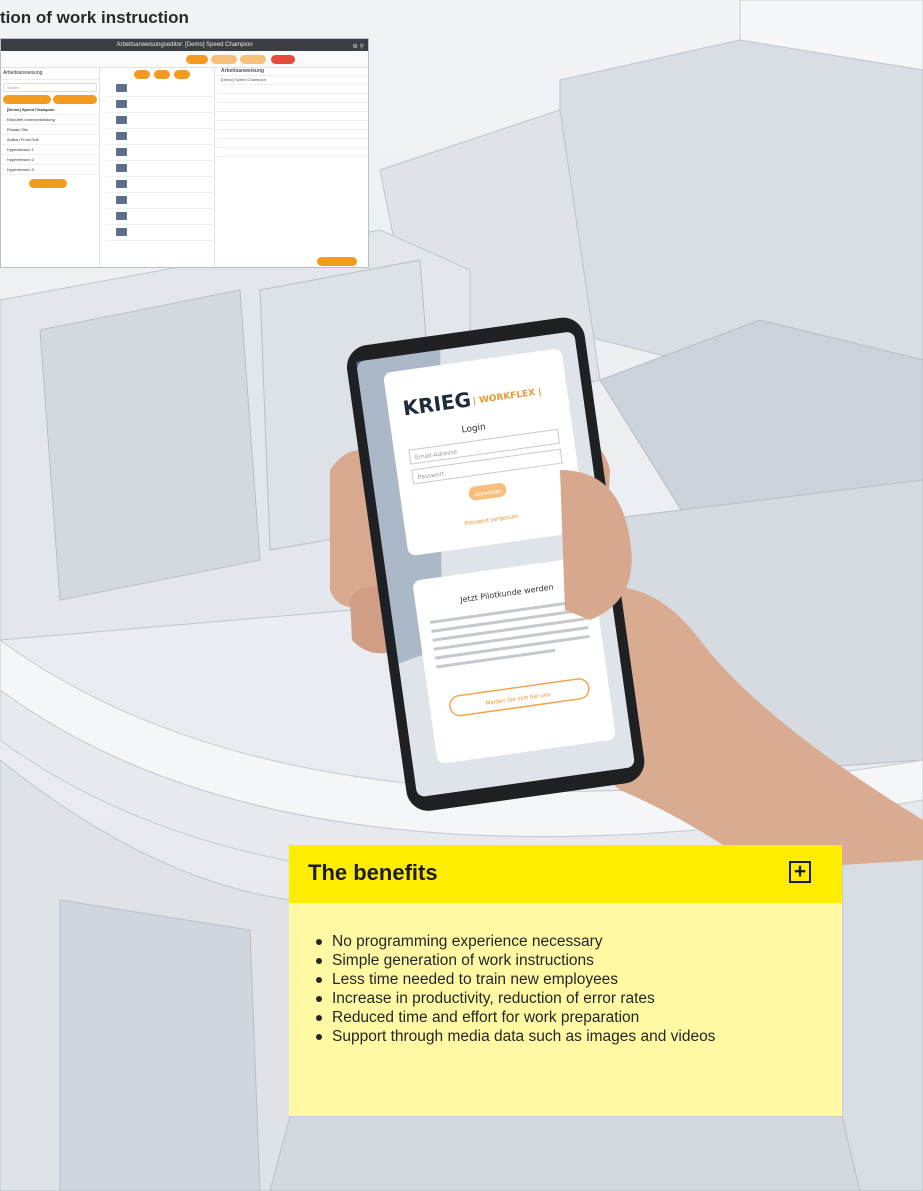  Describe the element at coordinates (515, 979) in the screenshot. I see `list-item: Less time needed to train new employees` at that location.